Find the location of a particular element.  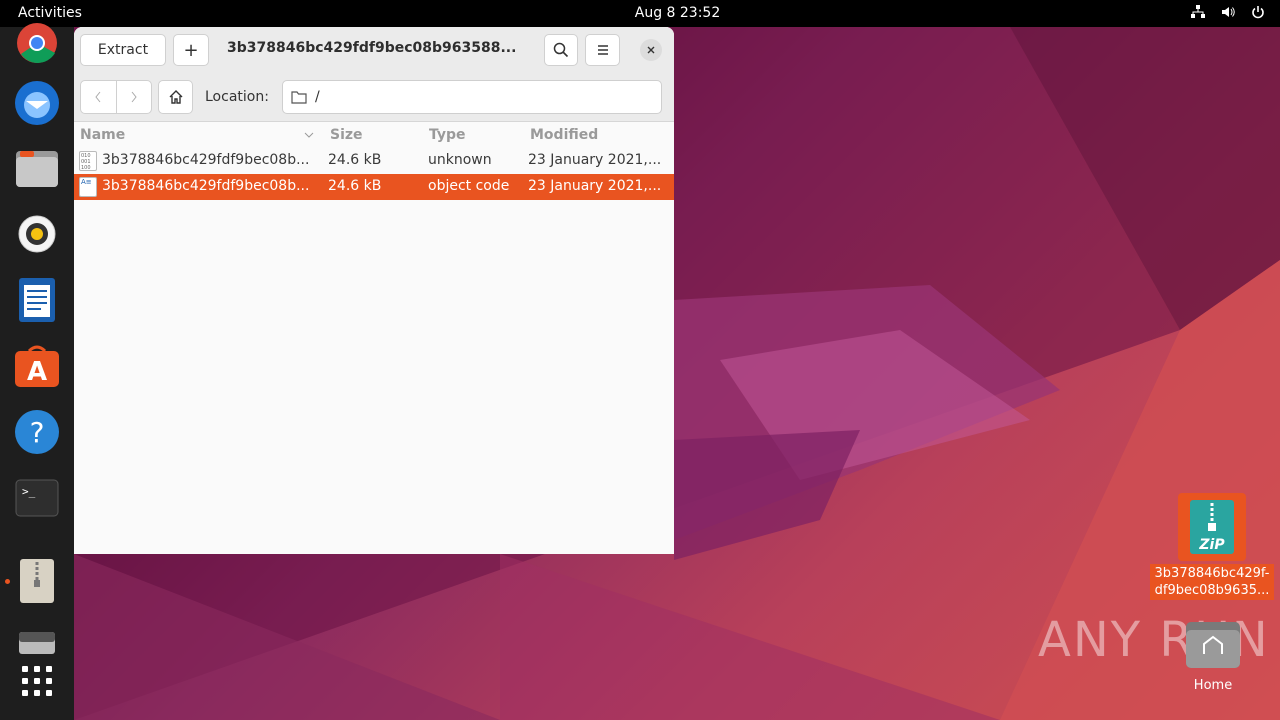

column-size: Size is located at coordinates (346, 135).